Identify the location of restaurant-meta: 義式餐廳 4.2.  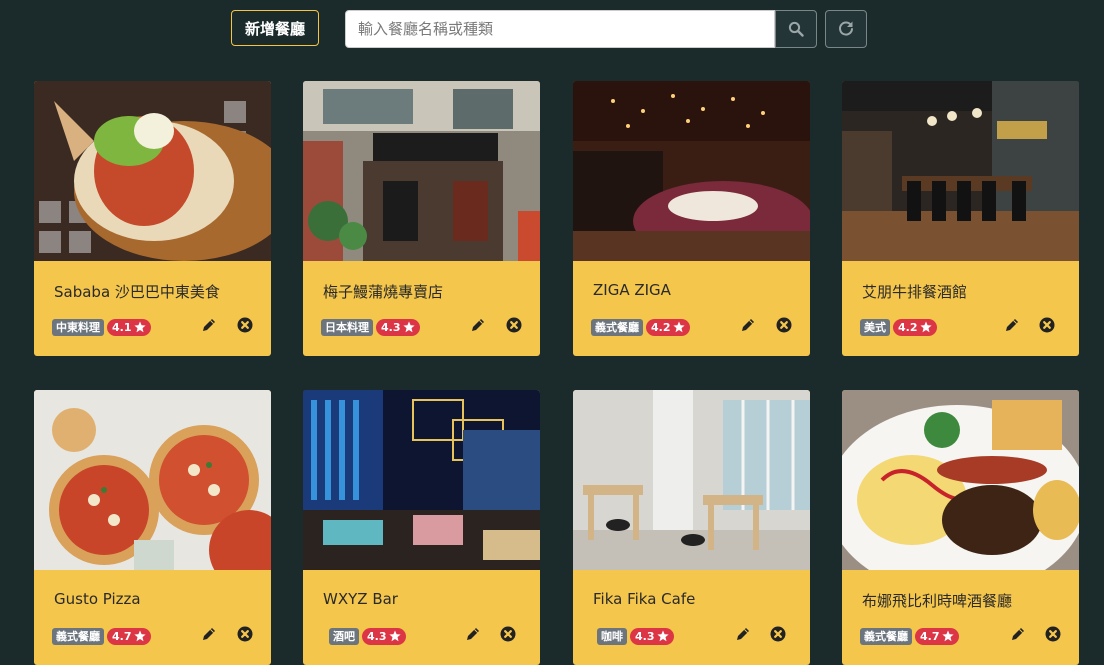
(640, 327).